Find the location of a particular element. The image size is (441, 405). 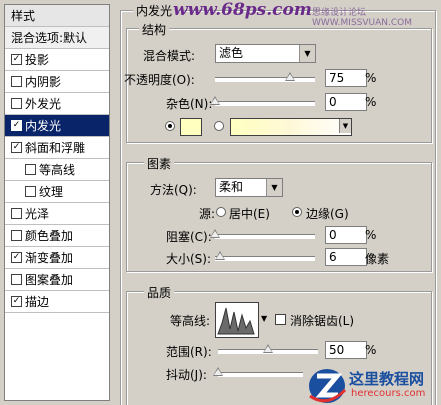

style-item-label: 斜面和浮雕 is located at coordinates (55, 148).